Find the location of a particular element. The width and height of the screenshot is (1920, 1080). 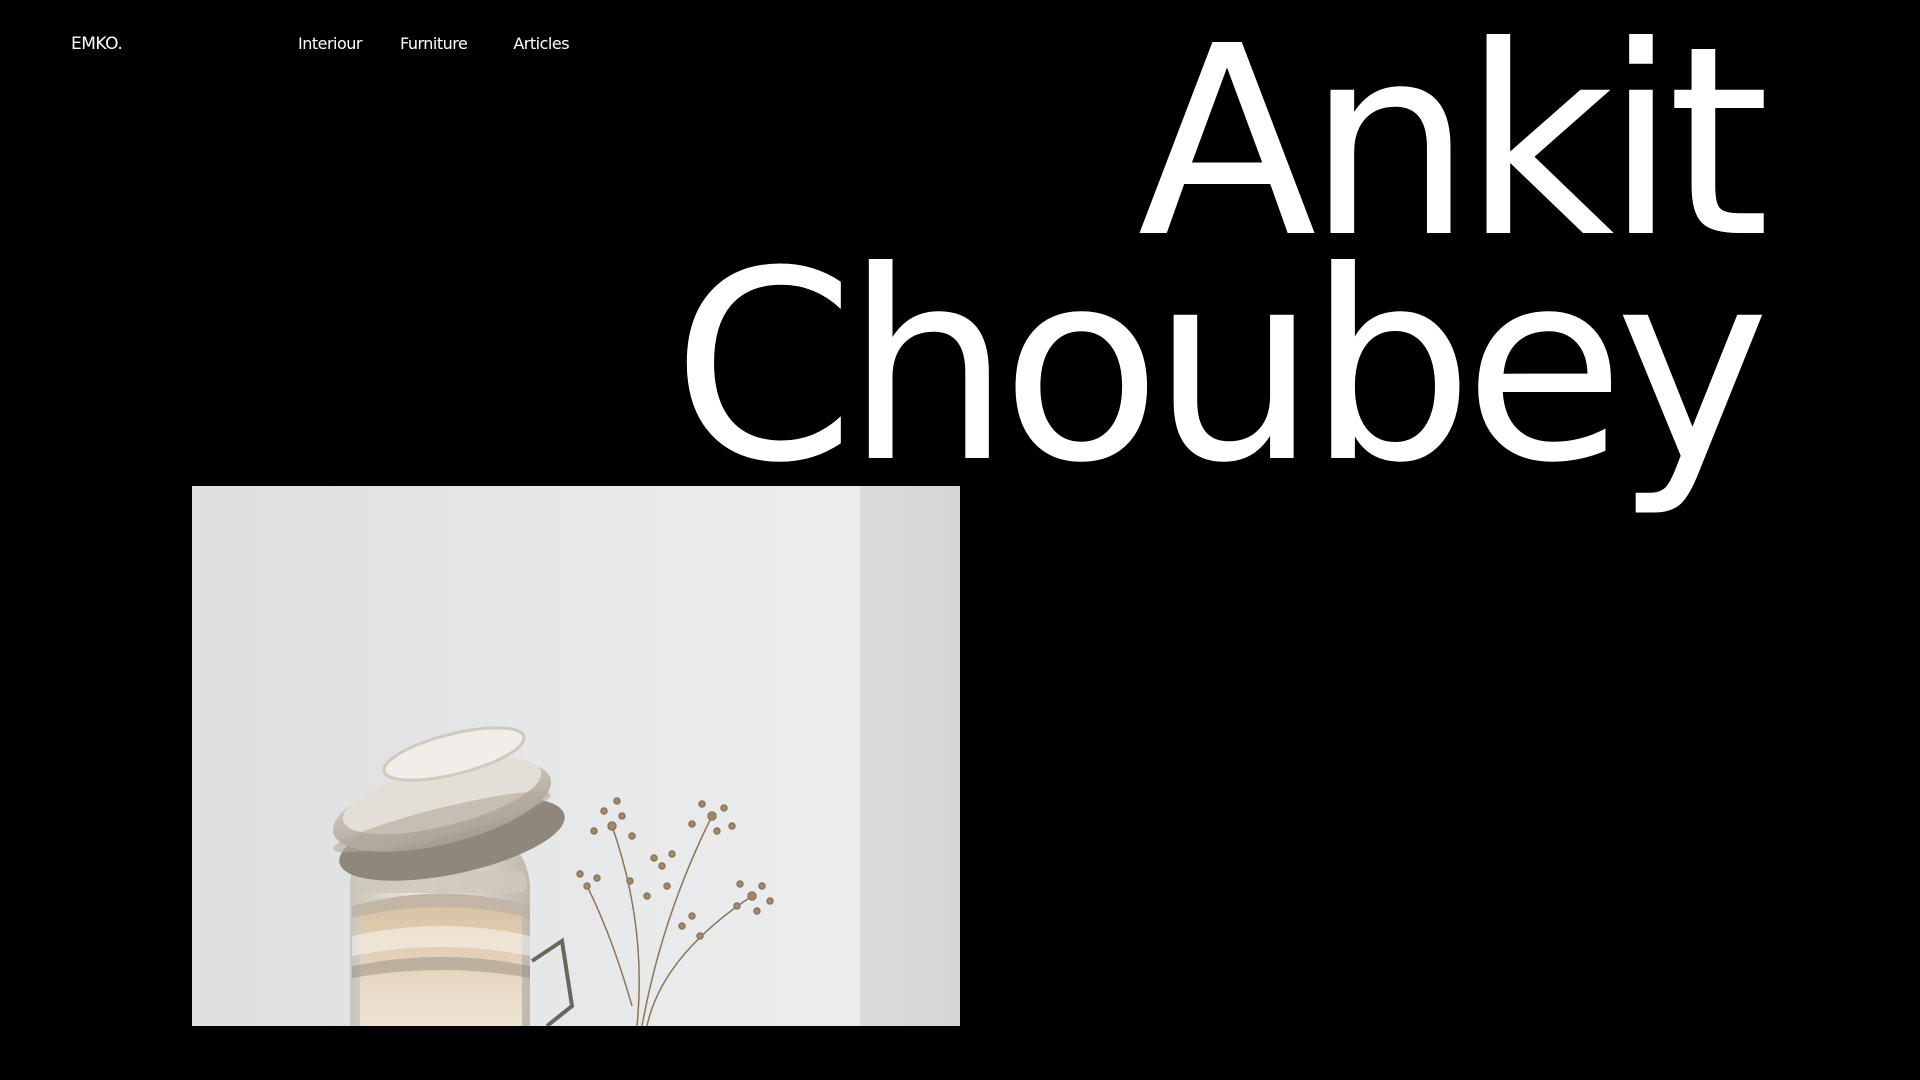

nav-link-interiour: Interiour is located at coordinates (330, 43).